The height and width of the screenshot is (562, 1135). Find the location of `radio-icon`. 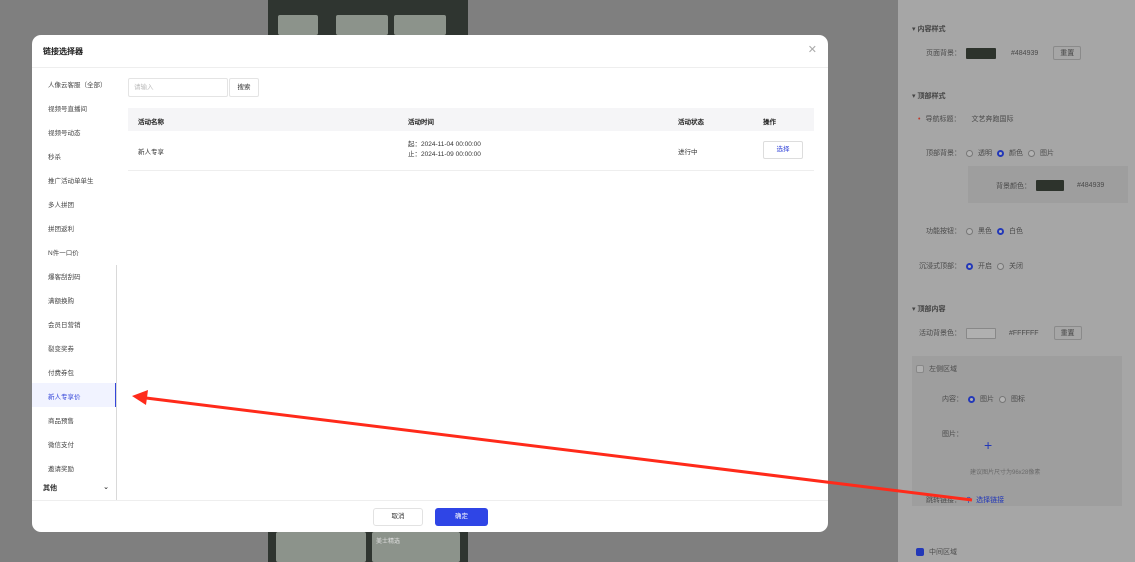

radio-icon is located at coordinates (1002, 399).